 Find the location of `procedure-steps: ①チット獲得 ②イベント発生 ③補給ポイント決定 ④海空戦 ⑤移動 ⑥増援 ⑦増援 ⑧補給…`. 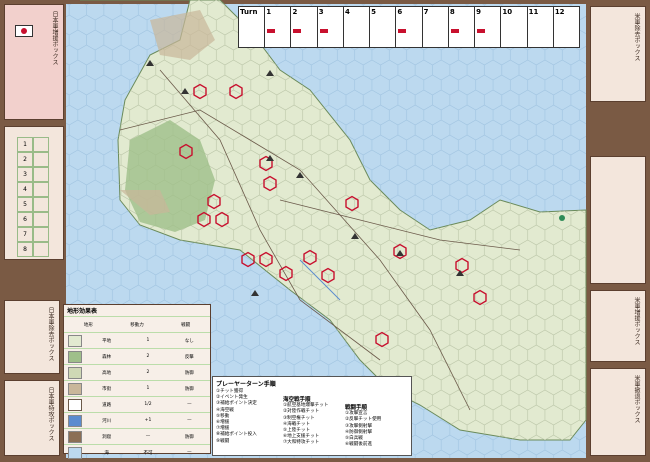

procedure-steps: ①チット獲得 ②イベント発生 ③補給ポイント決定 ④海空戦 ⑤移動 ⑥増援 ⑦増援 ⑧補給… is located at coordinates (236, 416).